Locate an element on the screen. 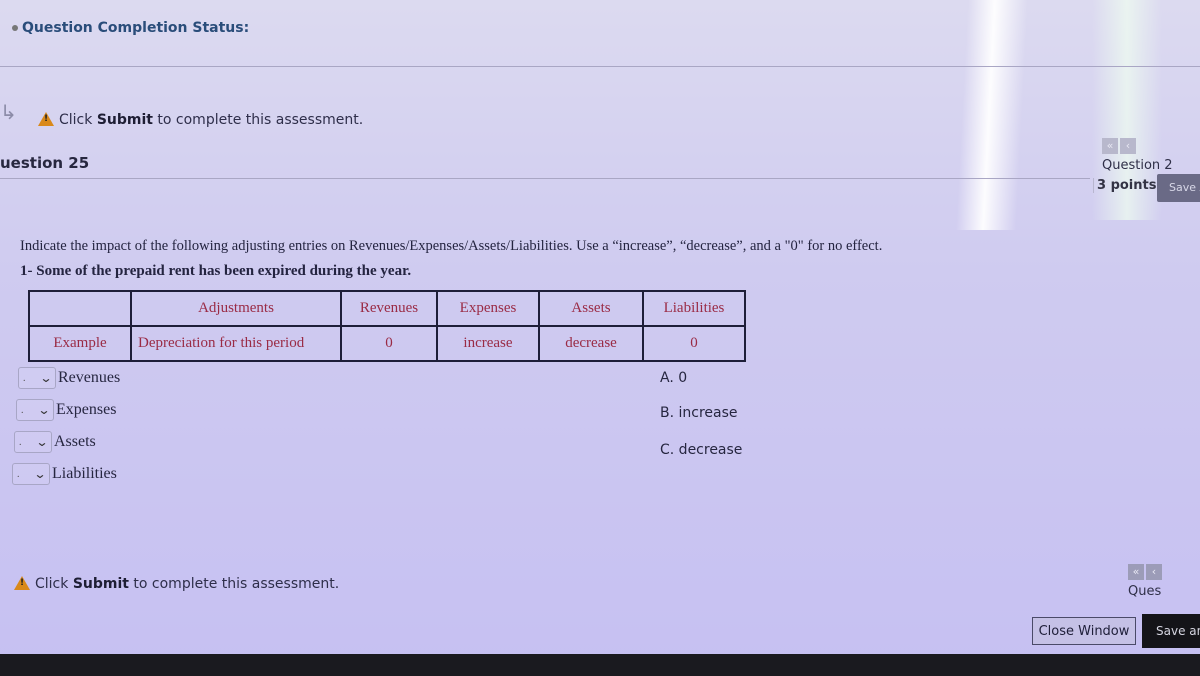 The width and height of the screenshot is (1200, 676). liabilities-select: . ⌄ is located at coordinates (31, 474).